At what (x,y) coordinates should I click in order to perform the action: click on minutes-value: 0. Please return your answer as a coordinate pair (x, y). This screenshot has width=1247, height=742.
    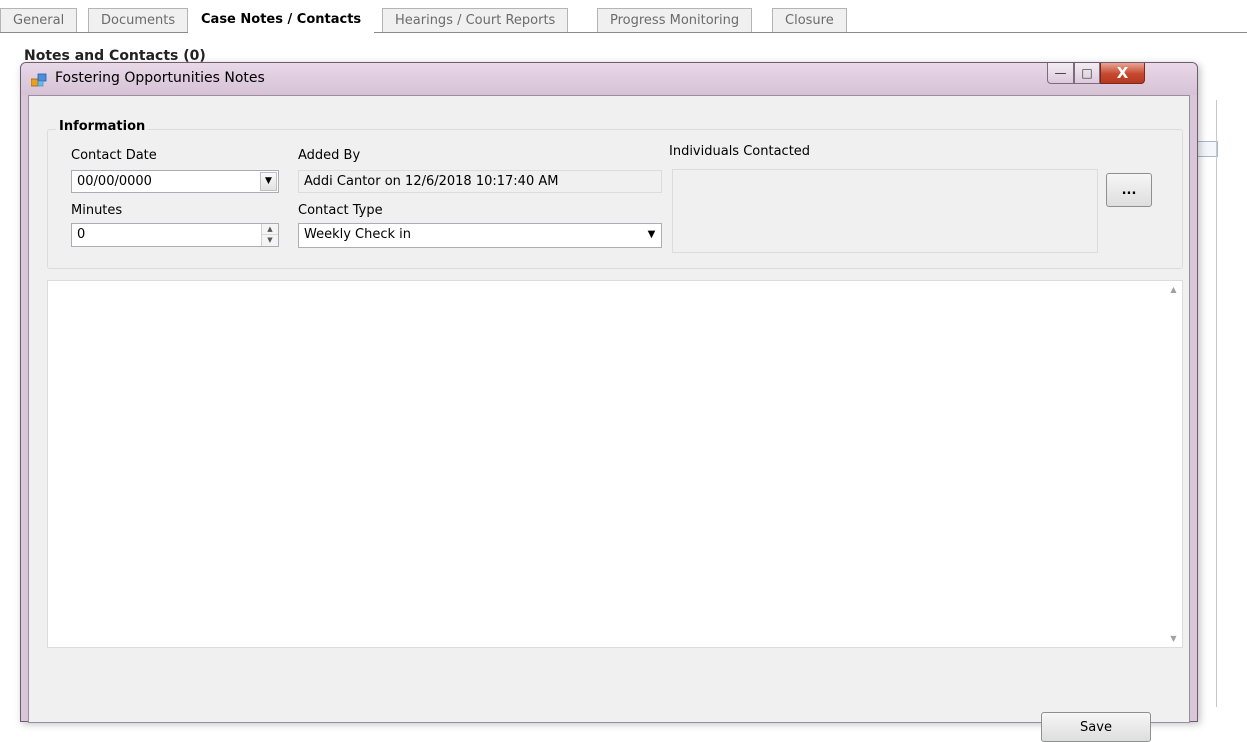
    Looking at the image, I should click on (81, 234).